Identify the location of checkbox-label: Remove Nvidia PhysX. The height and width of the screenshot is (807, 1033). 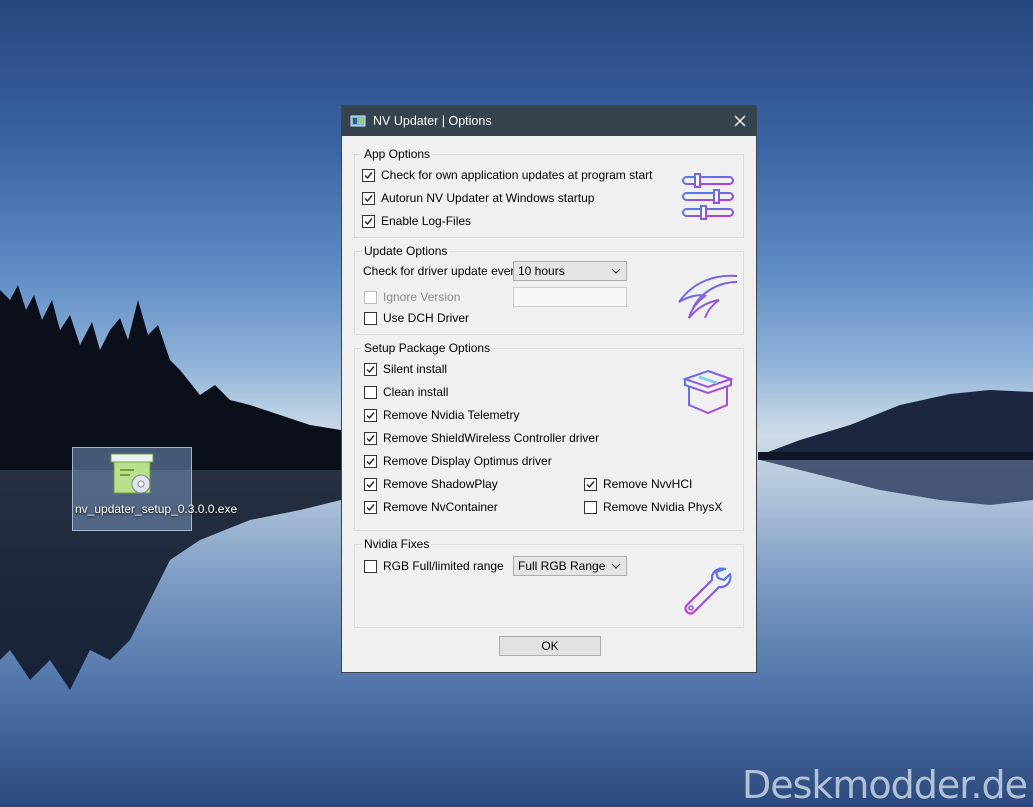
(663, 507).